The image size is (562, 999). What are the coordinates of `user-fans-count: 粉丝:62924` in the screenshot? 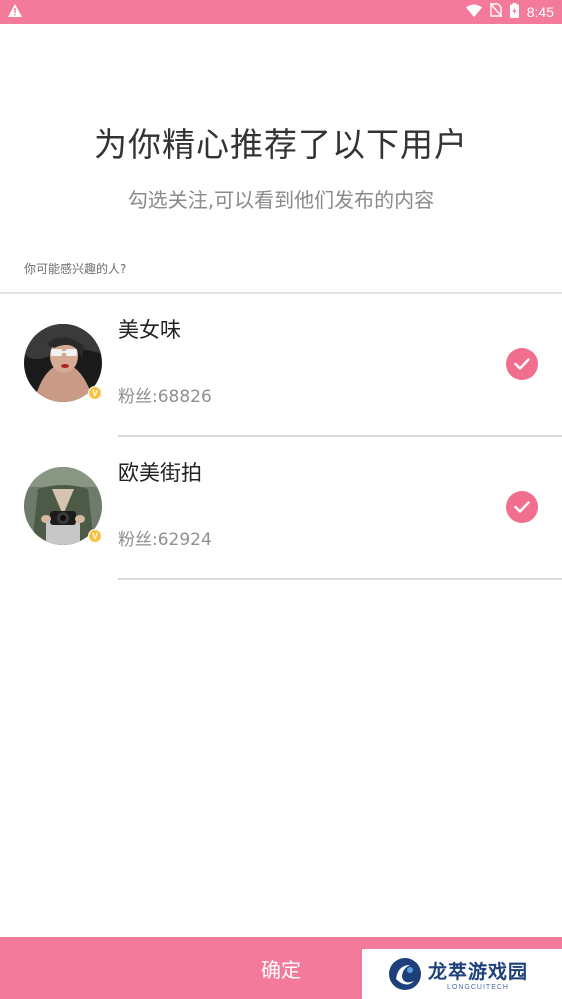 It's located at (165, 540).